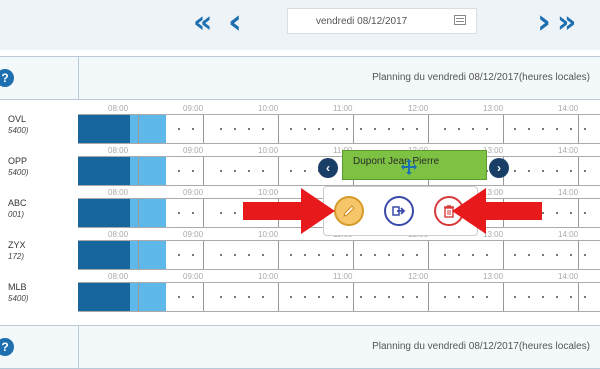 This screenshot has height=369, width=600. I want to click on move-icon, so click(409, 167).